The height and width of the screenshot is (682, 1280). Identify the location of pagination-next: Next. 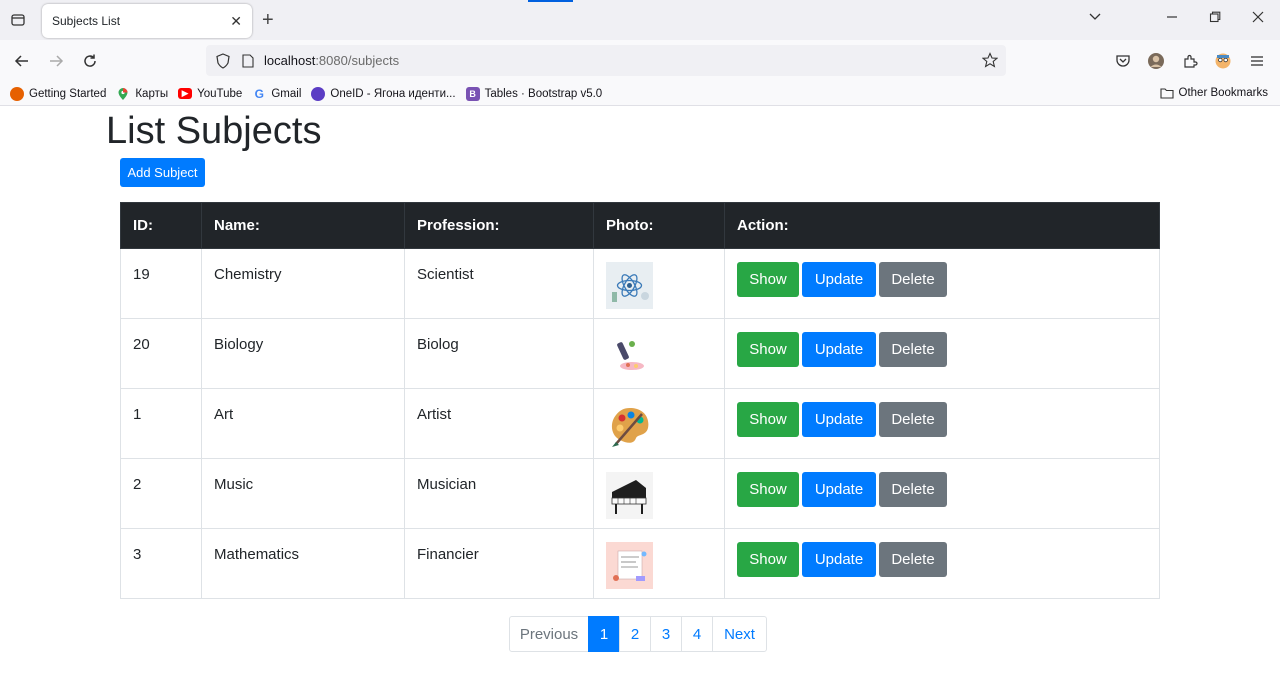
(739, 634).